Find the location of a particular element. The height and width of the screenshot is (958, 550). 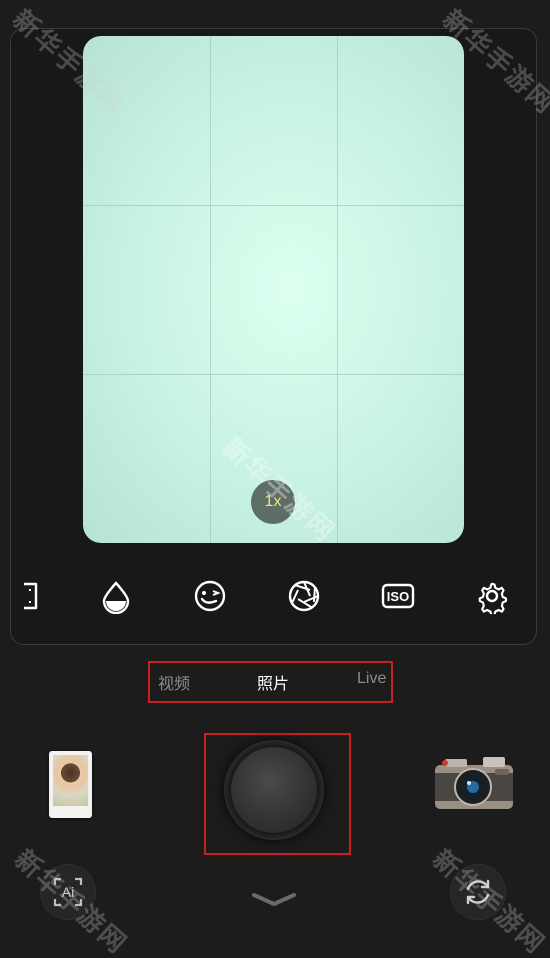

gallery-photo is located at coordinates (70, 780).